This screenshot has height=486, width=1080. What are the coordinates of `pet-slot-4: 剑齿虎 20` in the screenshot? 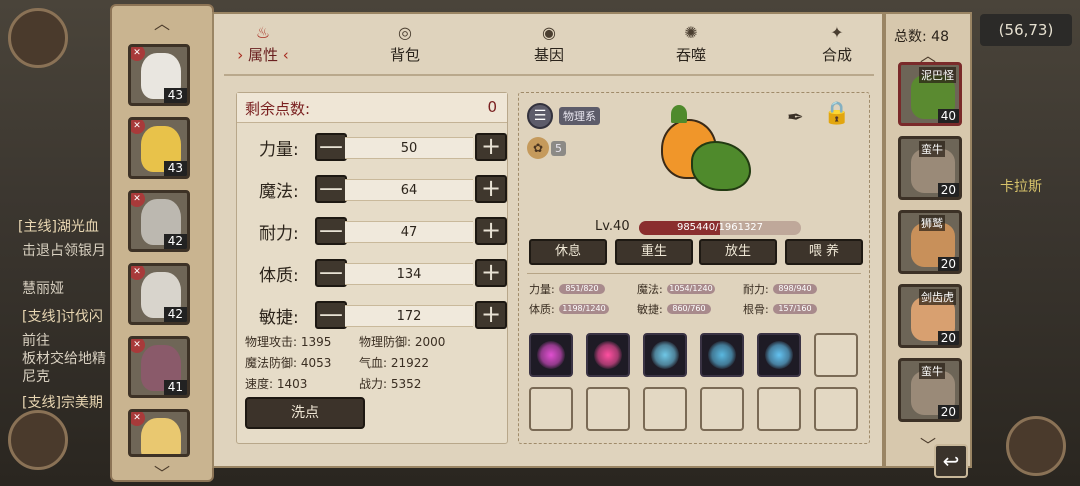 It's located at (930, 316).